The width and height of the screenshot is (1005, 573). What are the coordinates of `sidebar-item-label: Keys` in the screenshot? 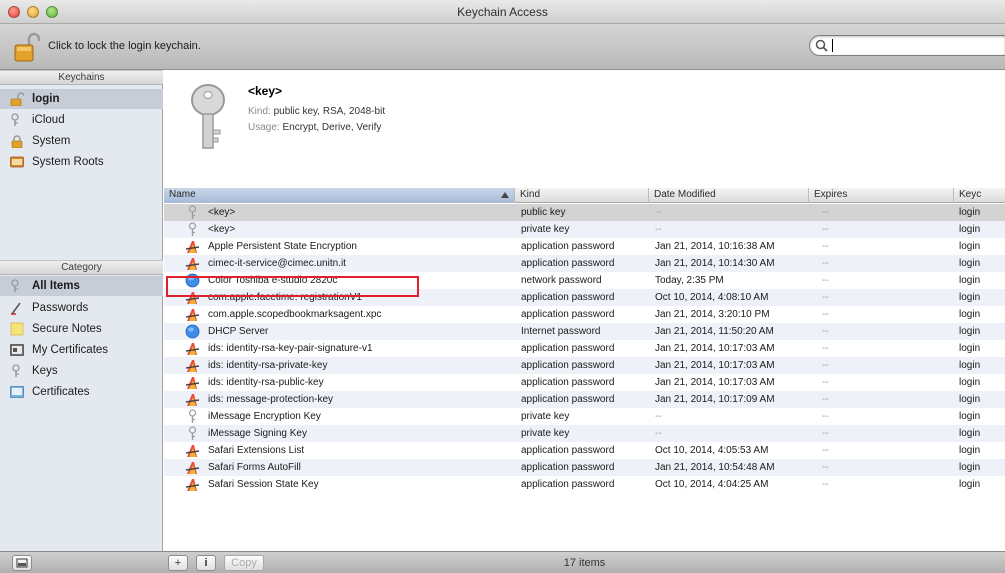 It's located at (45, 371).